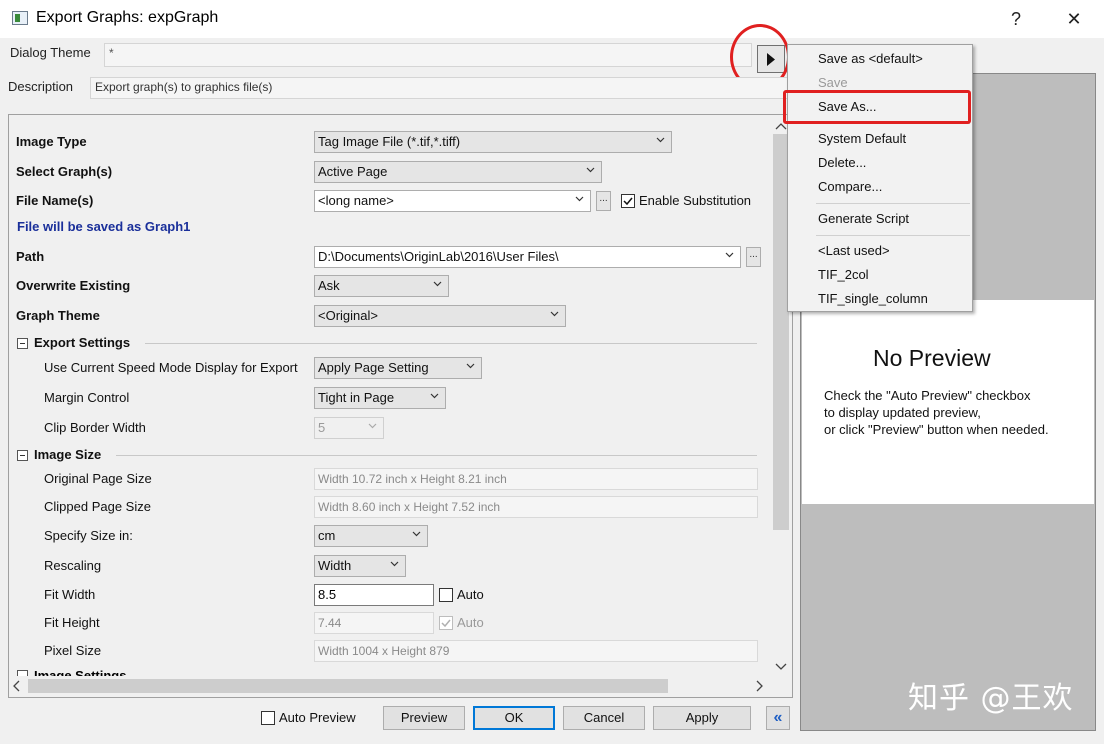  What do you see at coordinates (51, 141) in the screenshot?
I see `image-type-label: Image Type` at bounding box center [51, 141].